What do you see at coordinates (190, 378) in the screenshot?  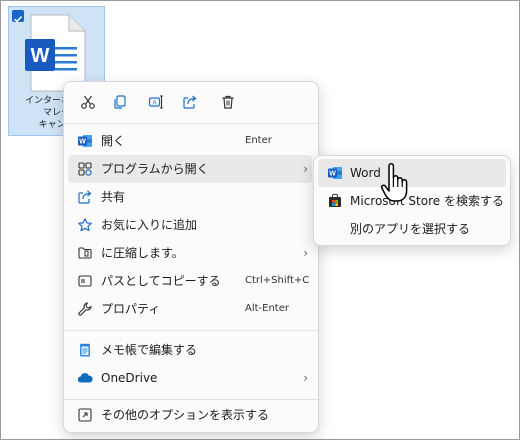 I see `menu-item-onedrive: OneDrive ›` at bounding box center [190, 378].